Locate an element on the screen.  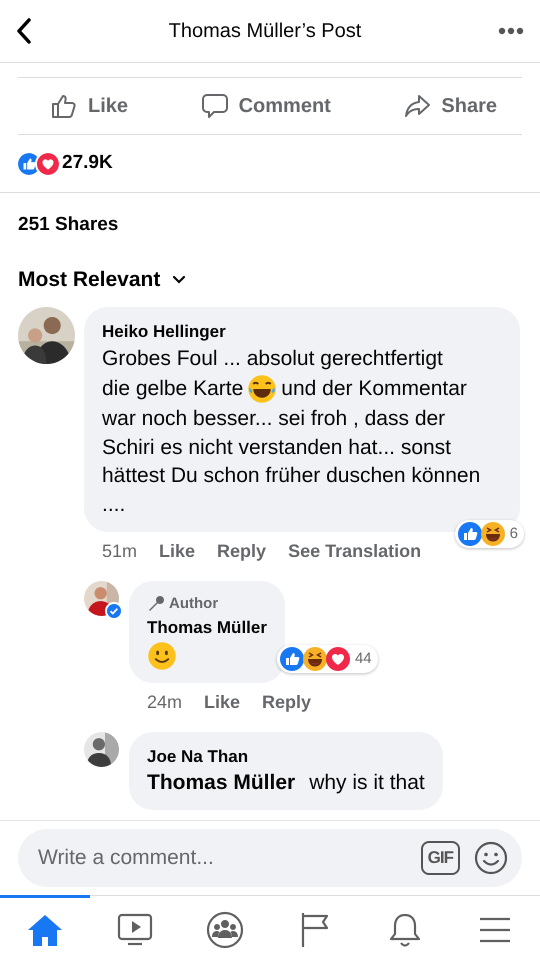
microphone-icon is located at coordinates (156, 604).